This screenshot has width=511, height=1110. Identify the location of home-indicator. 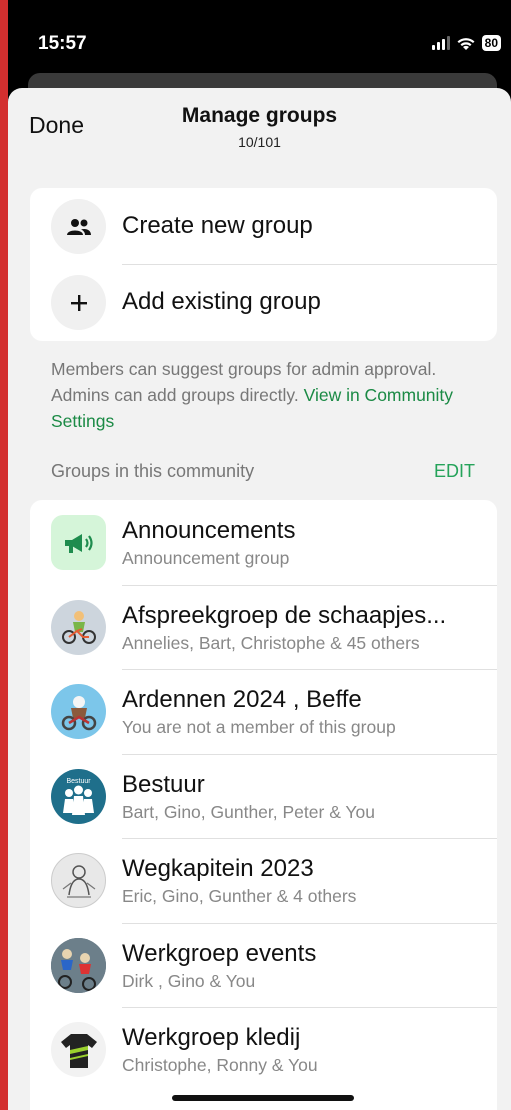
(263, 1098).